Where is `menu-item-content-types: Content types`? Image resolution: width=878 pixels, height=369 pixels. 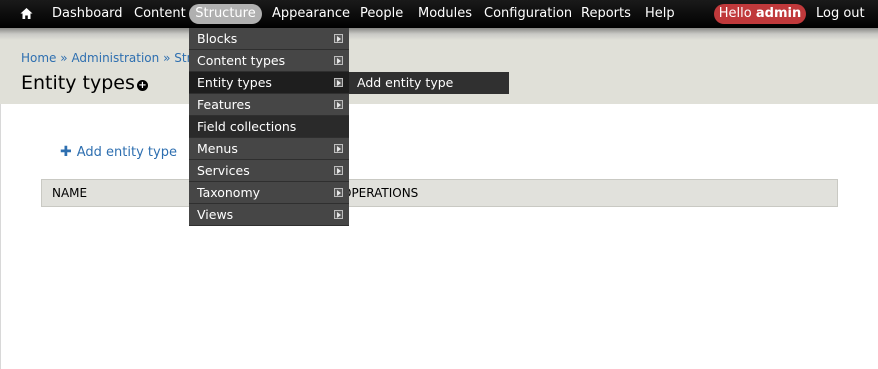
menu-item-content-types: Content types is located at coordinates (269, 61).